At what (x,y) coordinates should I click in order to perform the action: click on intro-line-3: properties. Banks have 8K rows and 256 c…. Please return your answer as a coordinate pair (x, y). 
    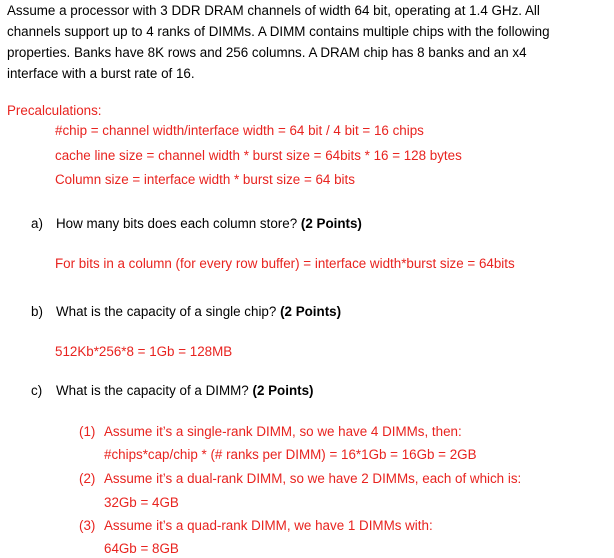
    Looking at the image, I should click on (267, 52).